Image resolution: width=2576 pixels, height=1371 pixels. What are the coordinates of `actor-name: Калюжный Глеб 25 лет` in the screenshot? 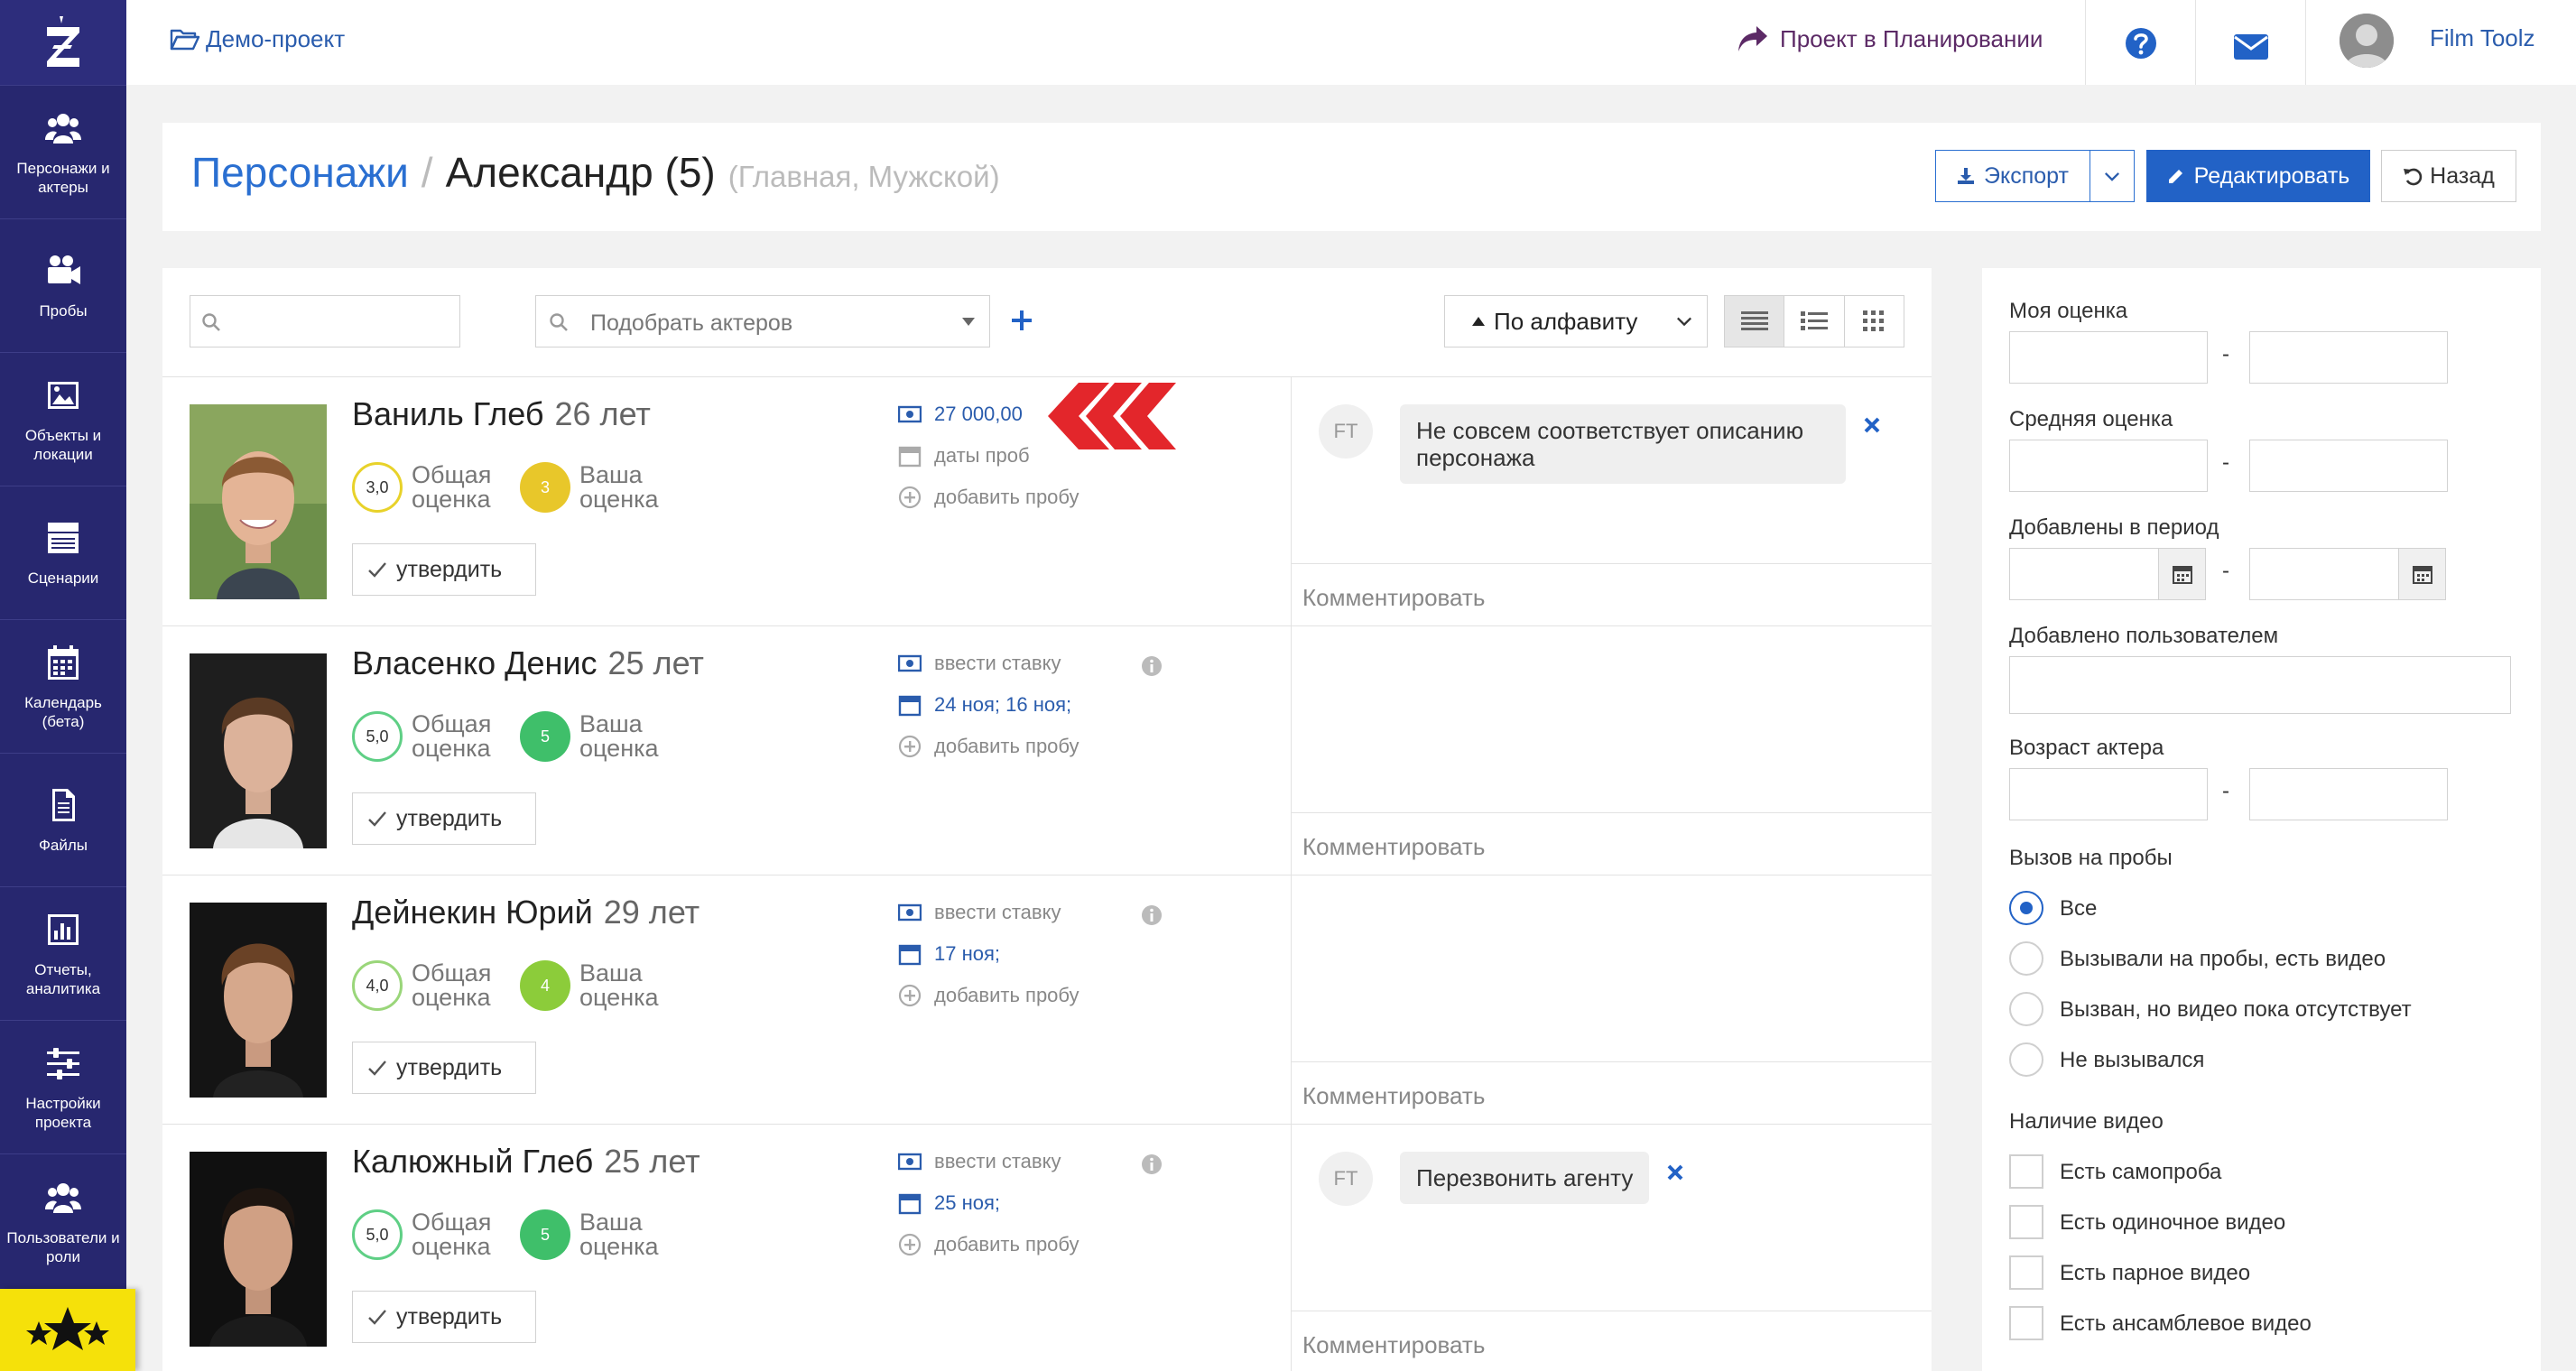 It's located at (526, 1162).